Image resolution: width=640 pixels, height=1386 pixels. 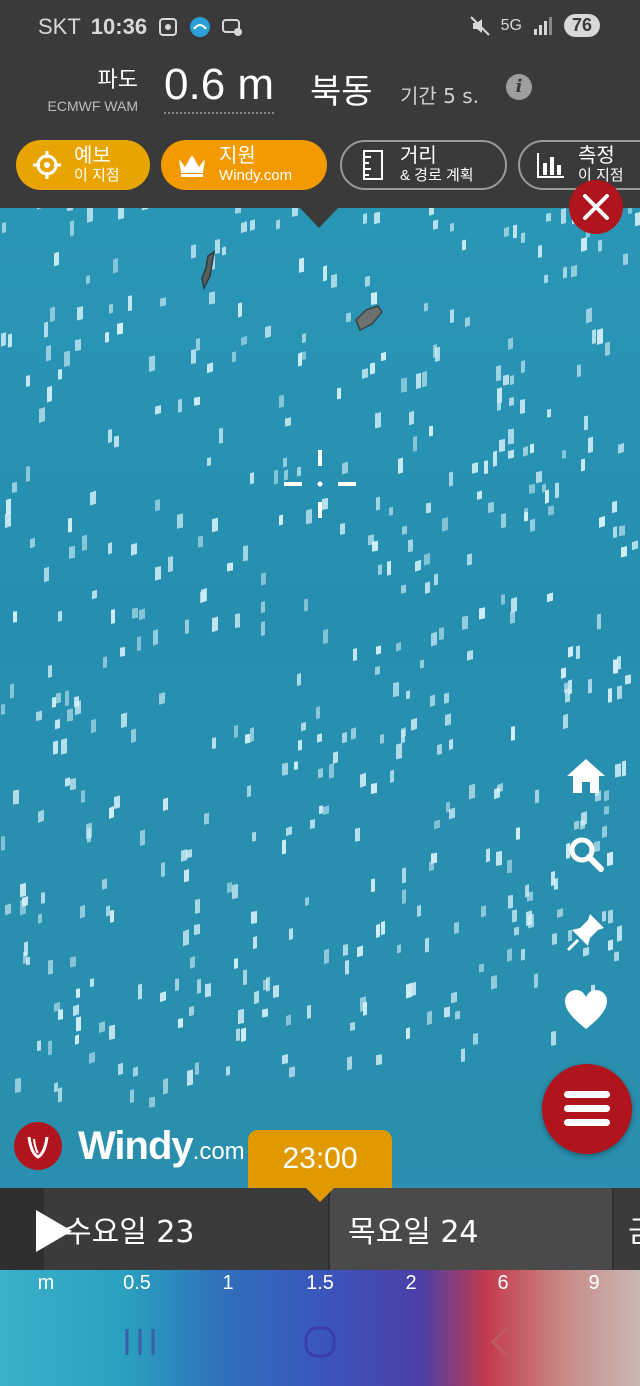 I want to click on back-button, so click(x=500, y=1342).